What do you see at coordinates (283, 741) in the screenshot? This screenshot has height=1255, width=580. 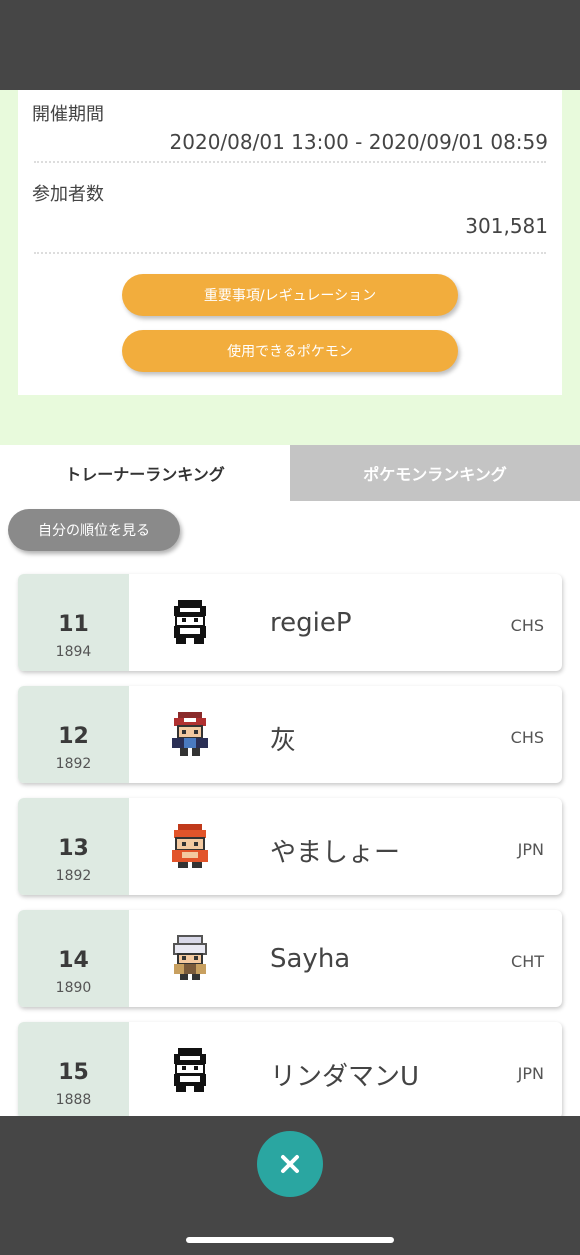 I see `trainer-name: 灰` at bounding box center [283, 741].